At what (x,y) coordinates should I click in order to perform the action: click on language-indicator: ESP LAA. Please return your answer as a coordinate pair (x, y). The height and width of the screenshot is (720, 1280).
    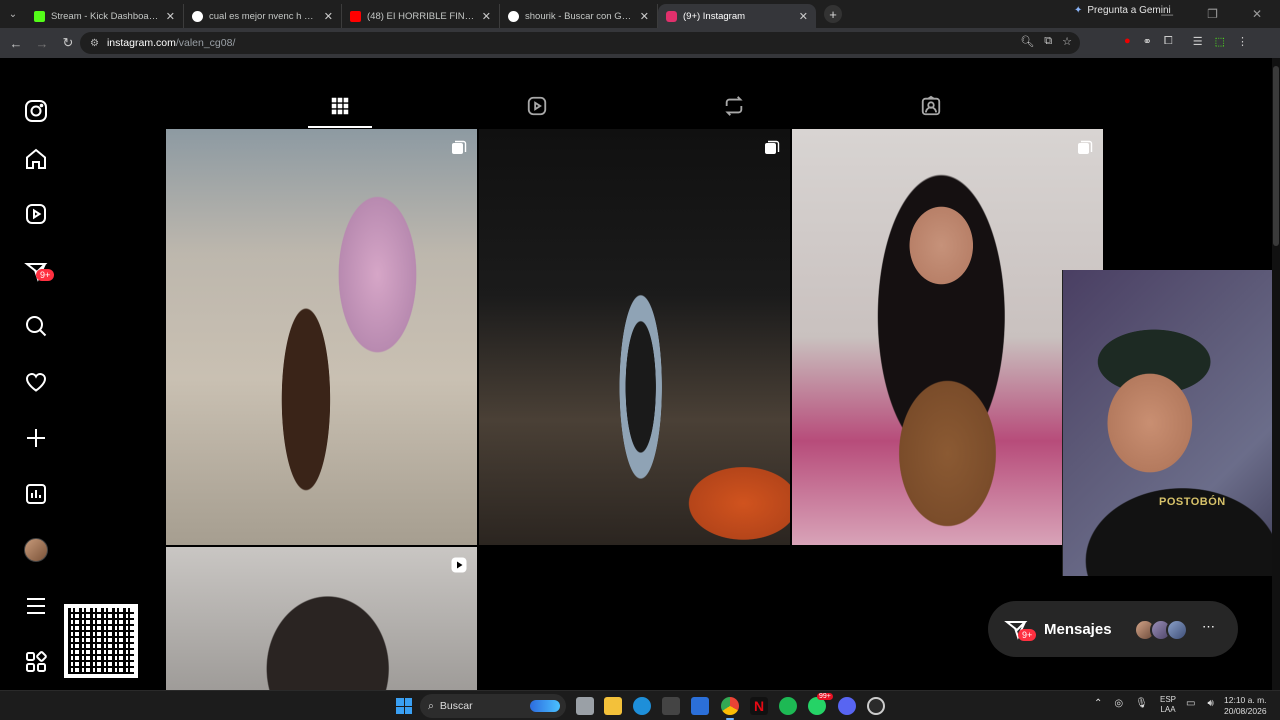
    Looking at the image, I should click on (1168, 705).